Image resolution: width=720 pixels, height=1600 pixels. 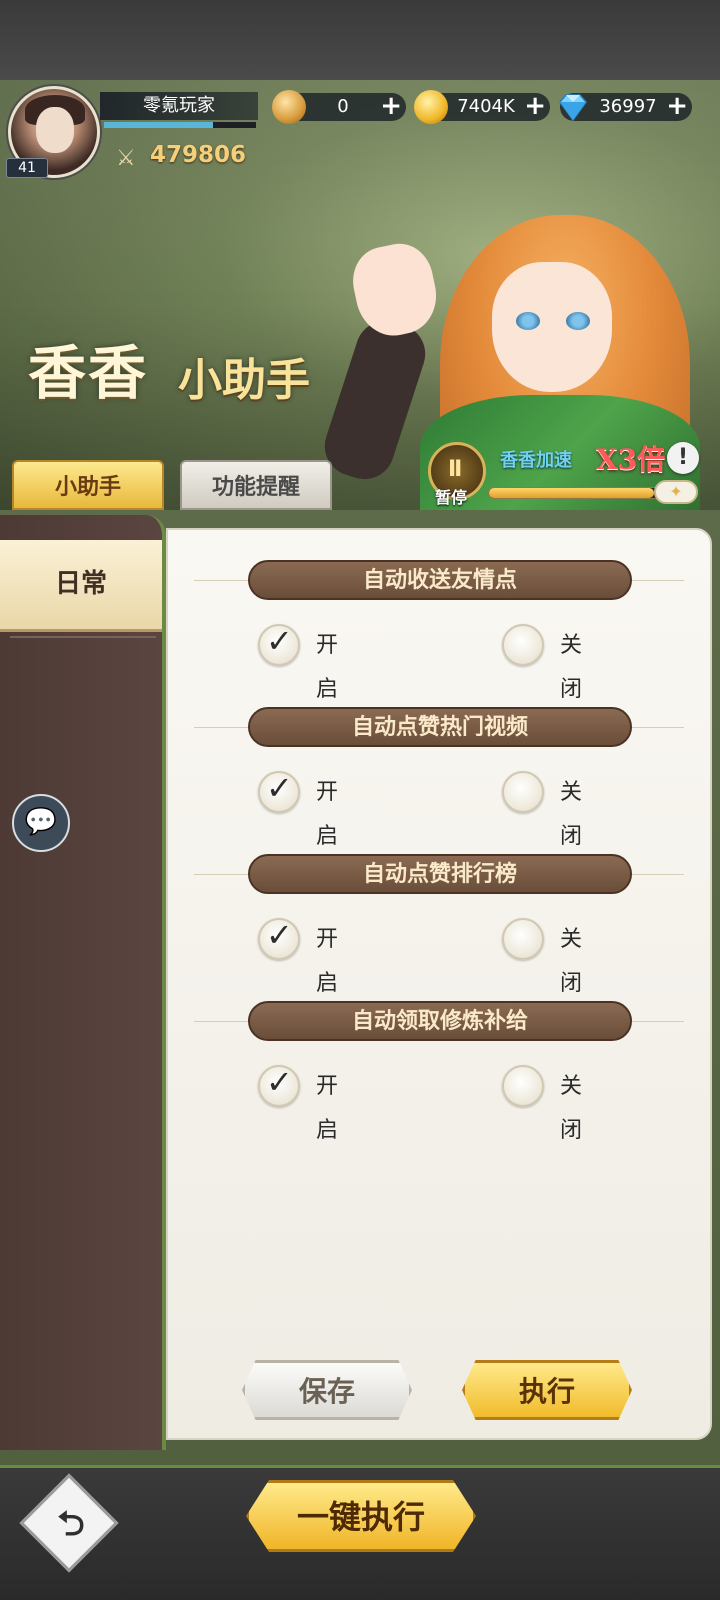 I want to click on section-header-training-supply: 自动领取修炼补给, so click(x=440, y=1021).